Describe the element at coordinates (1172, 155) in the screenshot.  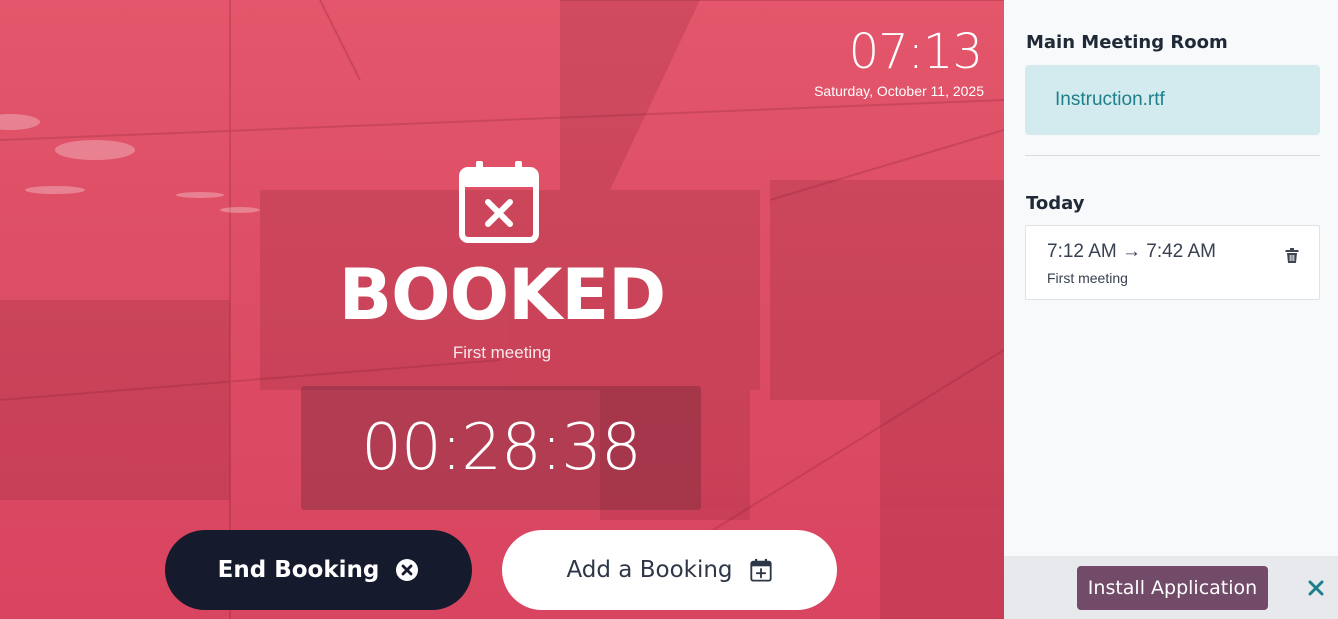
I see `divider` at that location.